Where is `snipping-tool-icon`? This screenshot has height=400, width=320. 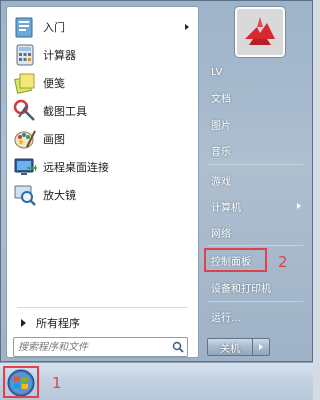 snipping-tool-icon is located at coordinates (25, 111).